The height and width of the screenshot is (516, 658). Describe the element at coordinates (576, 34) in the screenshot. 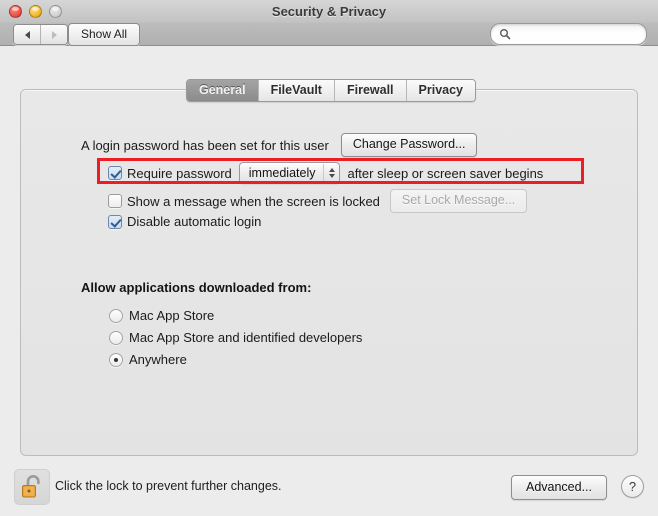

I see `search-input` at that location.